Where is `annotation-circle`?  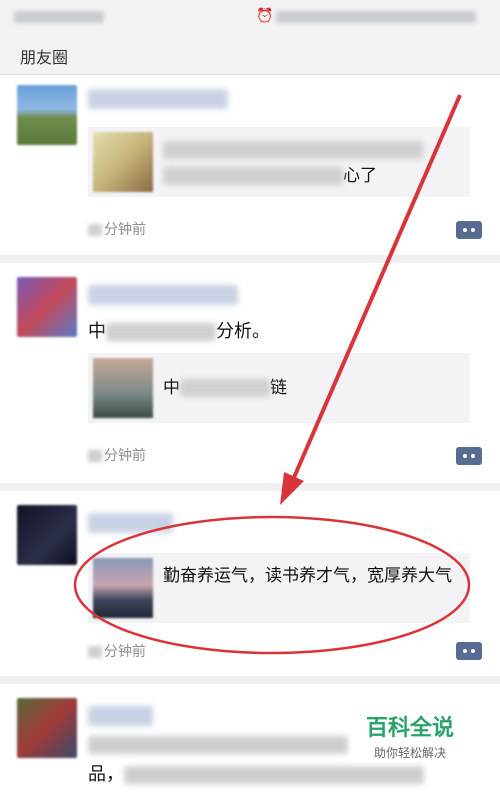
annotation-circle is located at coordinates (272, 585).